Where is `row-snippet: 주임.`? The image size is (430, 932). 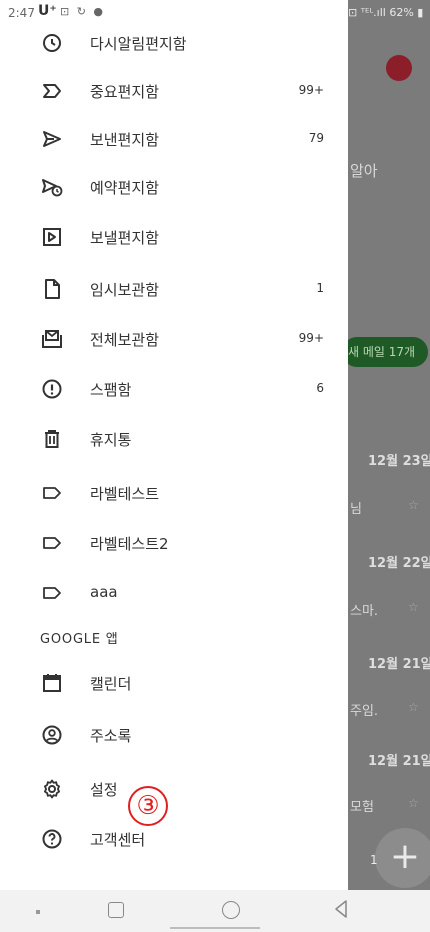
row-snippet: 주임. is located at coordinates (364, 711).